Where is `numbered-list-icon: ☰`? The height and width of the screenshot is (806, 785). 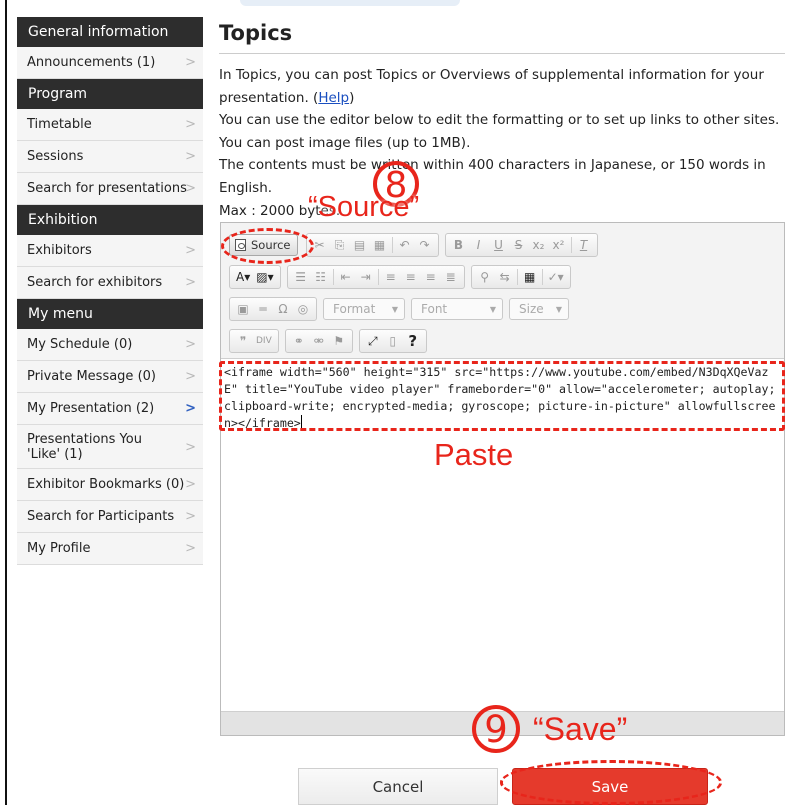
numbered-list-icon: ☰ is located at coordinates (301, 277).